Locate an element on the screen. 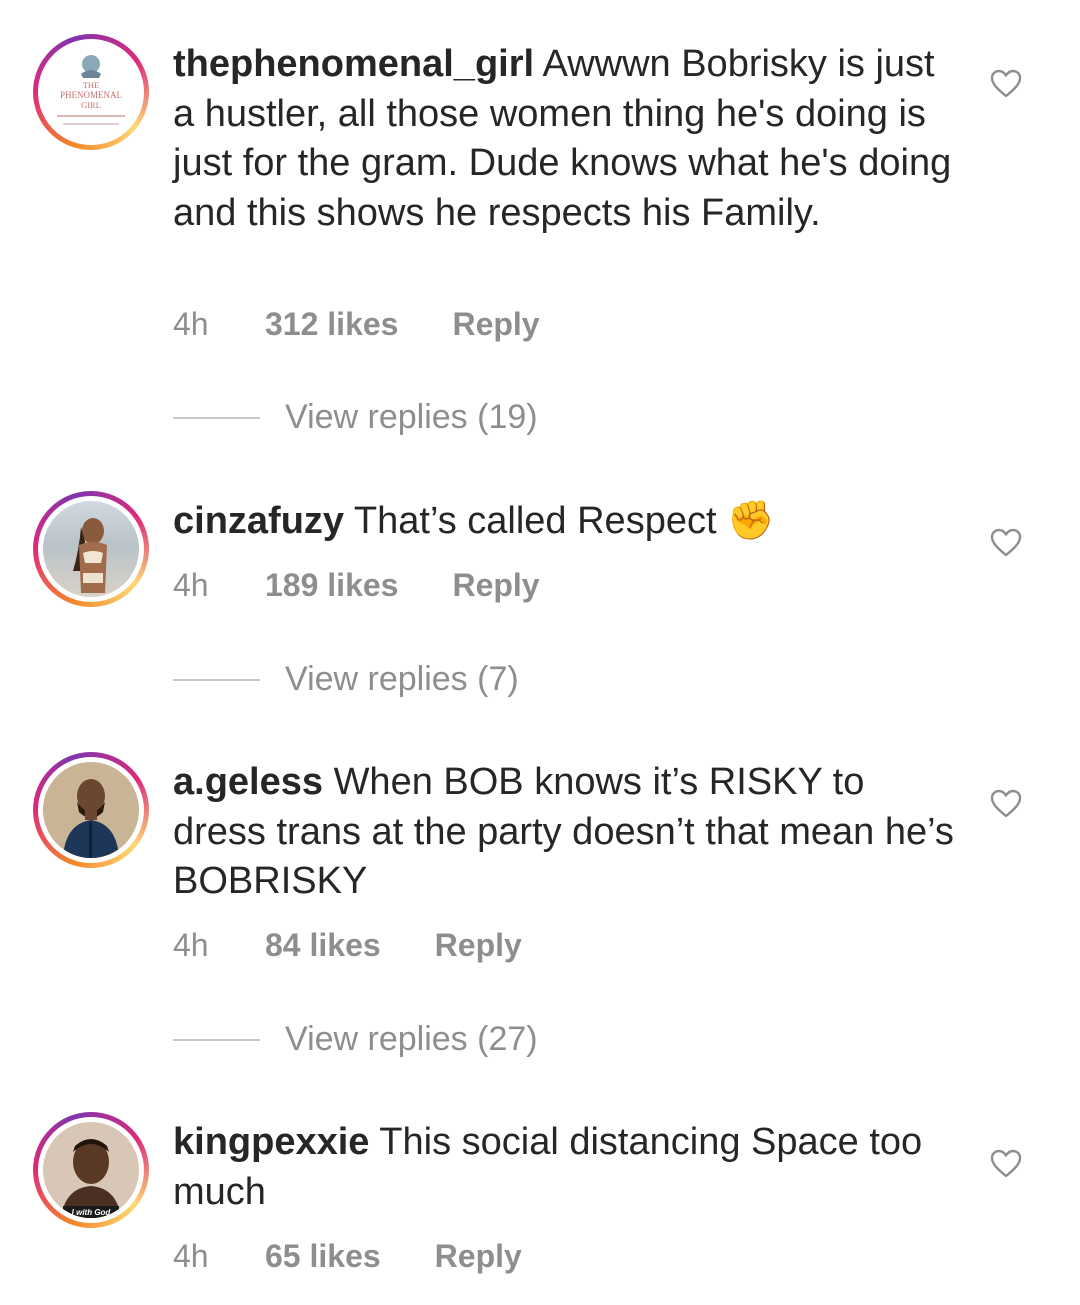 The image size is (1080, 1305). view-replies-button: View replies (19) is located at coordinates (355, 417).